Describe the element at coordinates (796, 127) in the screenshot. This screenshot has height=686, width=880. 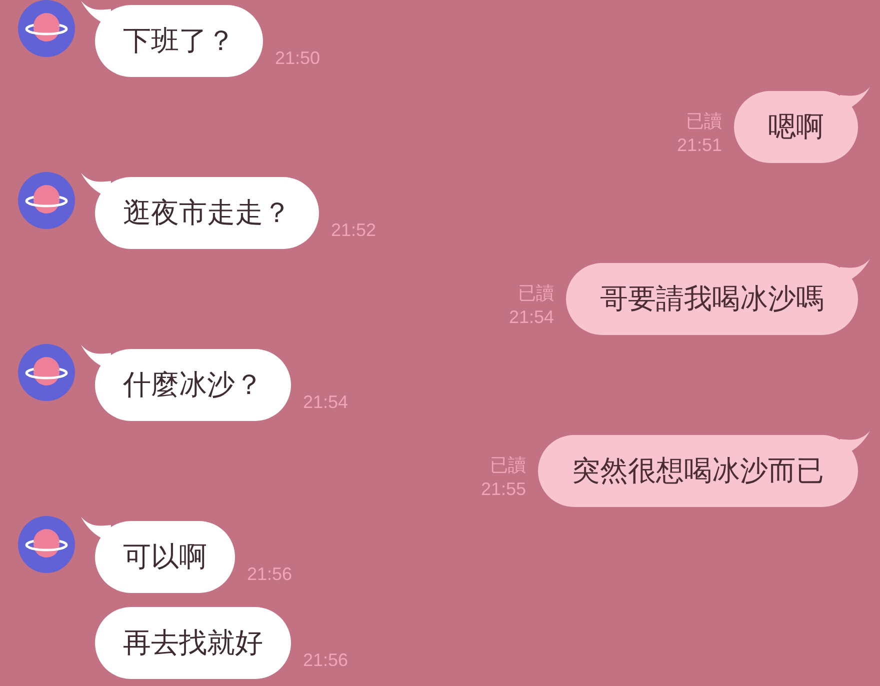
I see `message-bubble: 嗯啊` at that location.